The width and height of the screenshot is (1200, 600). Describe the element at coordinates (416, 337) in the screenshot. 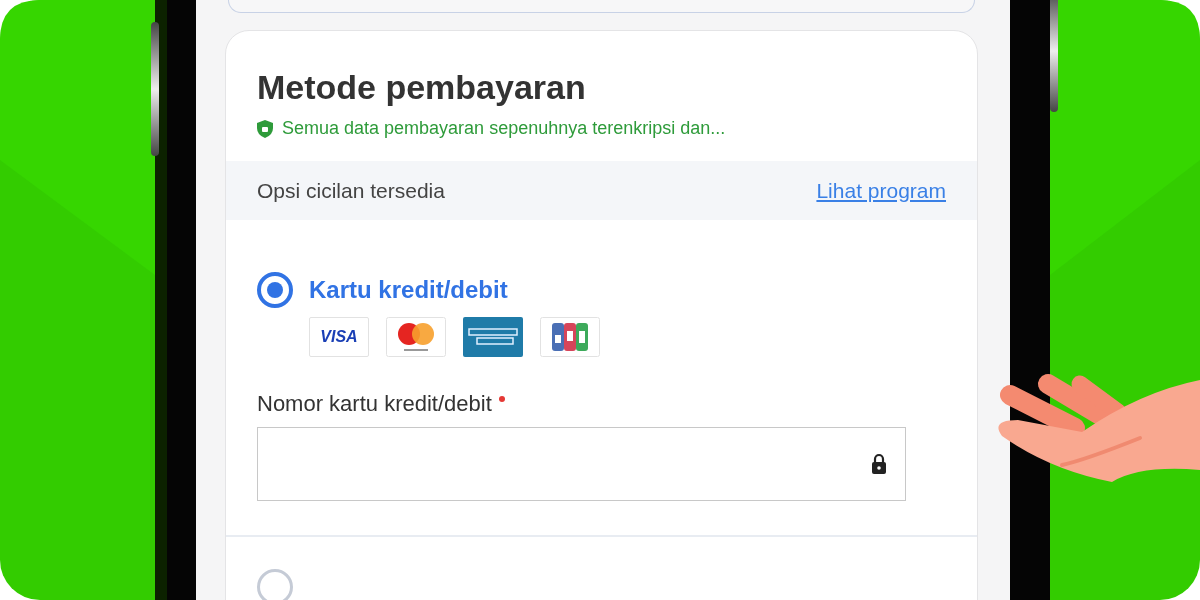

I see `circles-logo-icon` at that location.